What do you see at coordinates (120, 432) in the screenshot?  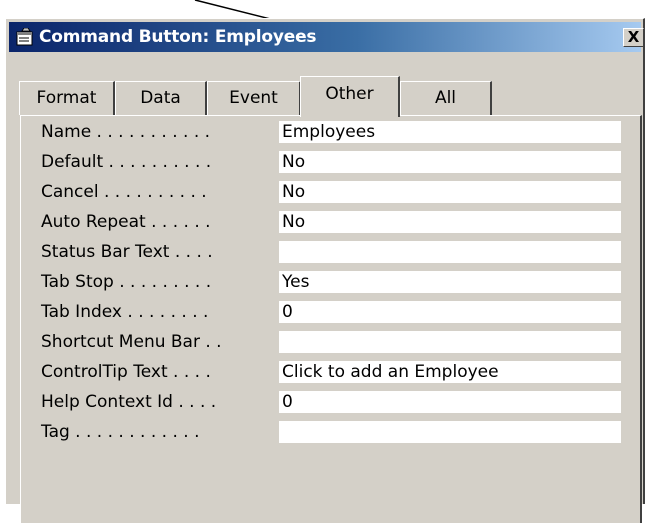 I see `property-label: Tag . . . . . . . . . . . .` at bounding box center [120, 432].